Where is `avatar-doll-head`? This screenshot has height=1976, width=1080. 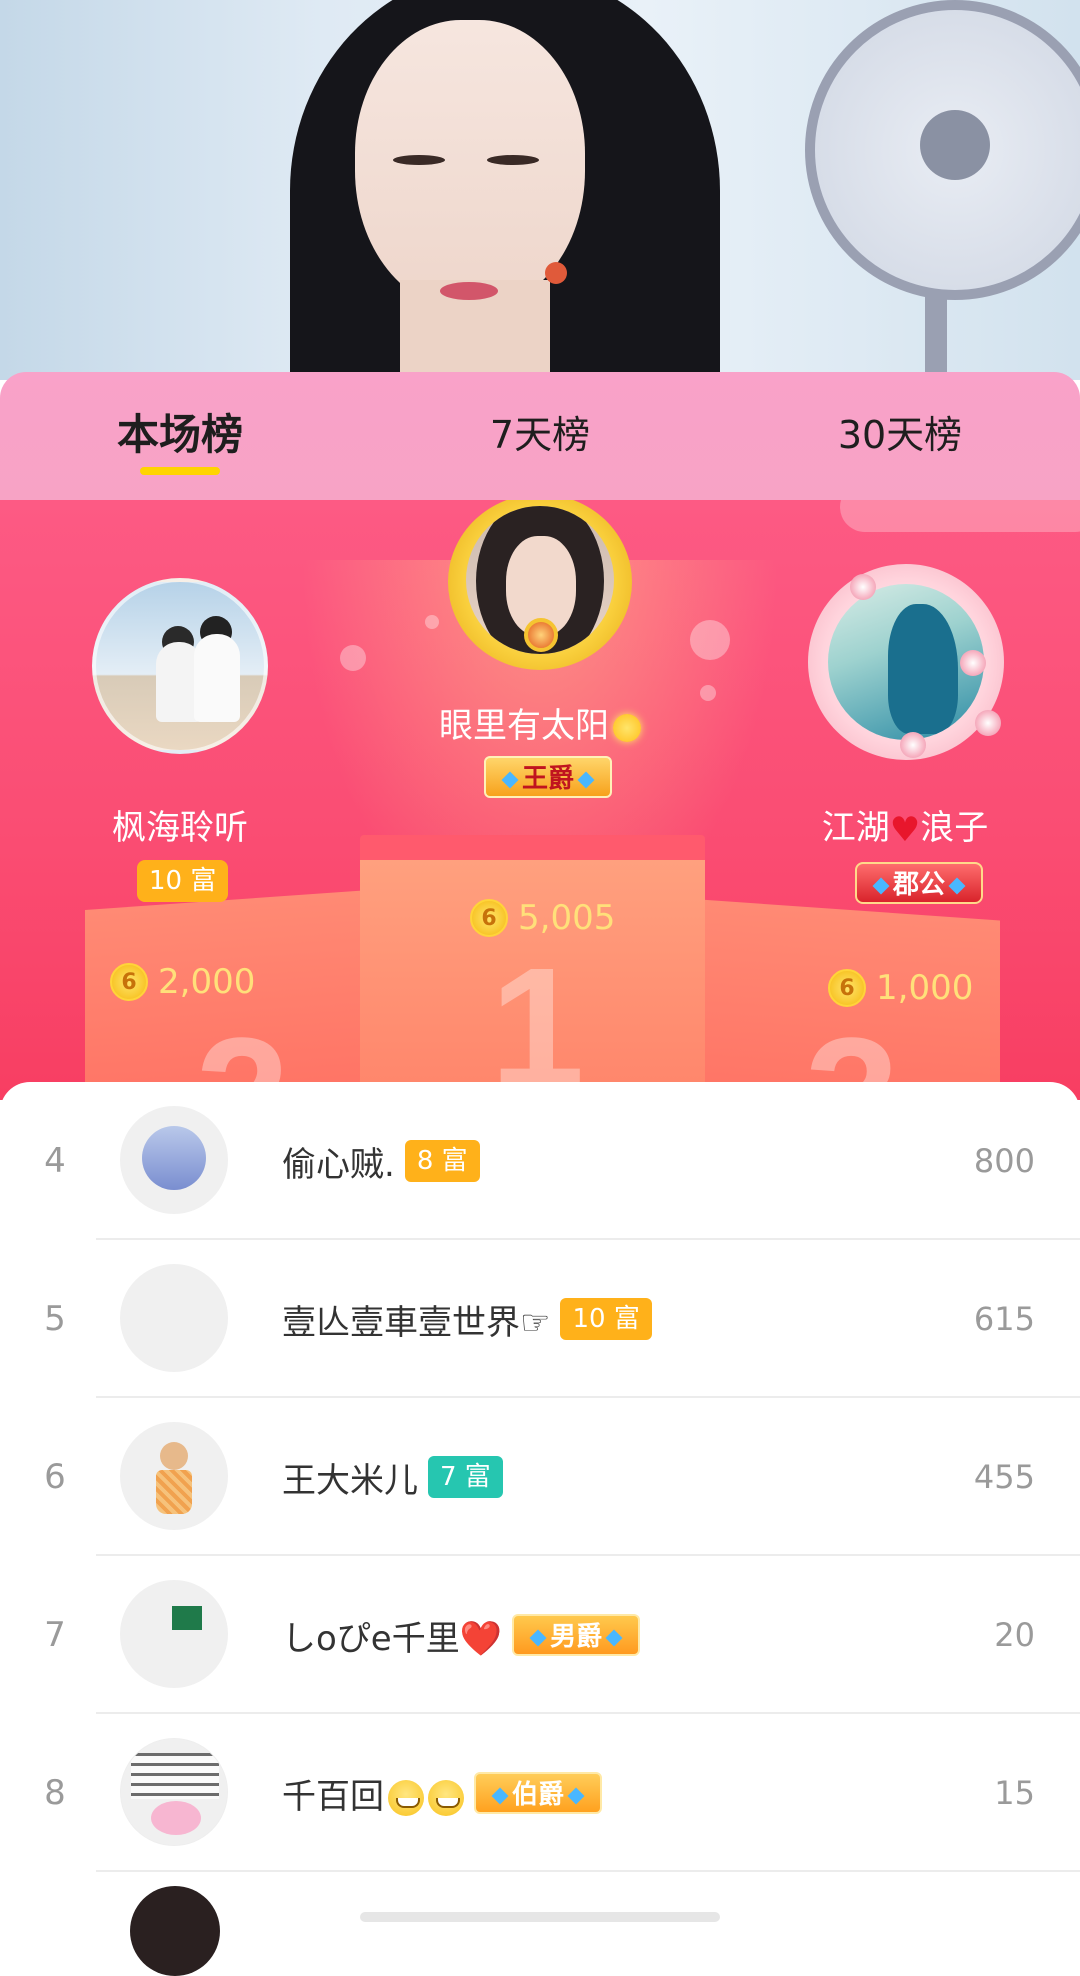
avatar-doll-head is located at coordinates (174, 1456).